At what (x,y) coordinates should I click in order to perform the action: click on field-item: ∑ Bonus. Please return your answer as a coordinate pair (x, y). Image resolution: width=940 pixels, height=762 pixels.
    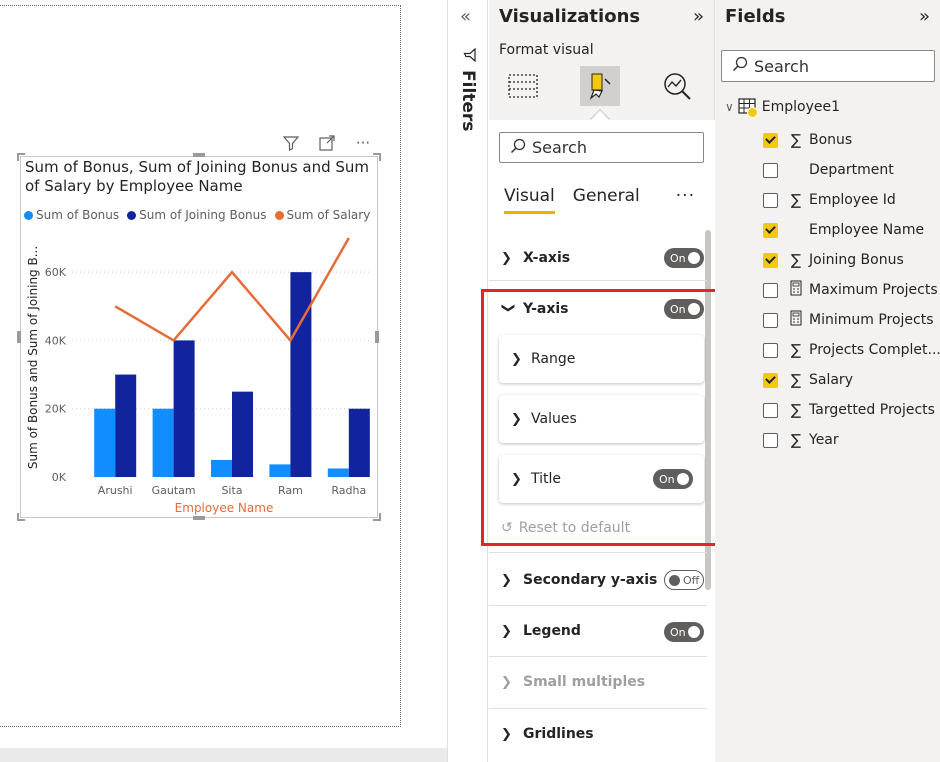
    Looking at the image, I should click on (807, 140).